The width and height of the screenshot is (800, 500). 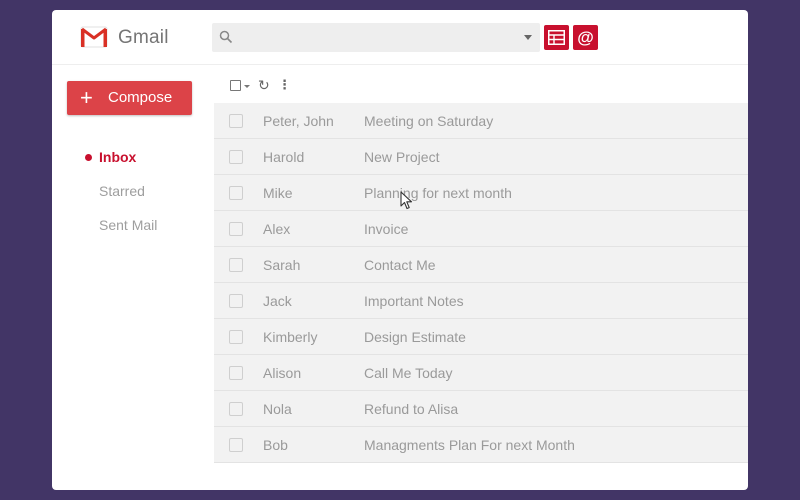 I want to click on app-title: Gmail, so click(x=143, y=37).